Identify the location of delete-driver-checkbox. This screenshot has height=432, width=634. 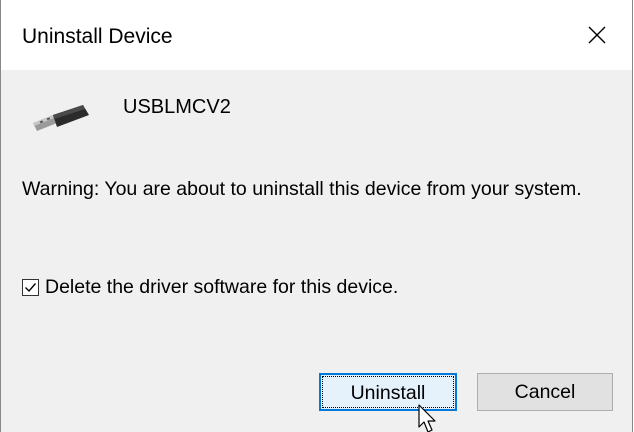
(30, 287).